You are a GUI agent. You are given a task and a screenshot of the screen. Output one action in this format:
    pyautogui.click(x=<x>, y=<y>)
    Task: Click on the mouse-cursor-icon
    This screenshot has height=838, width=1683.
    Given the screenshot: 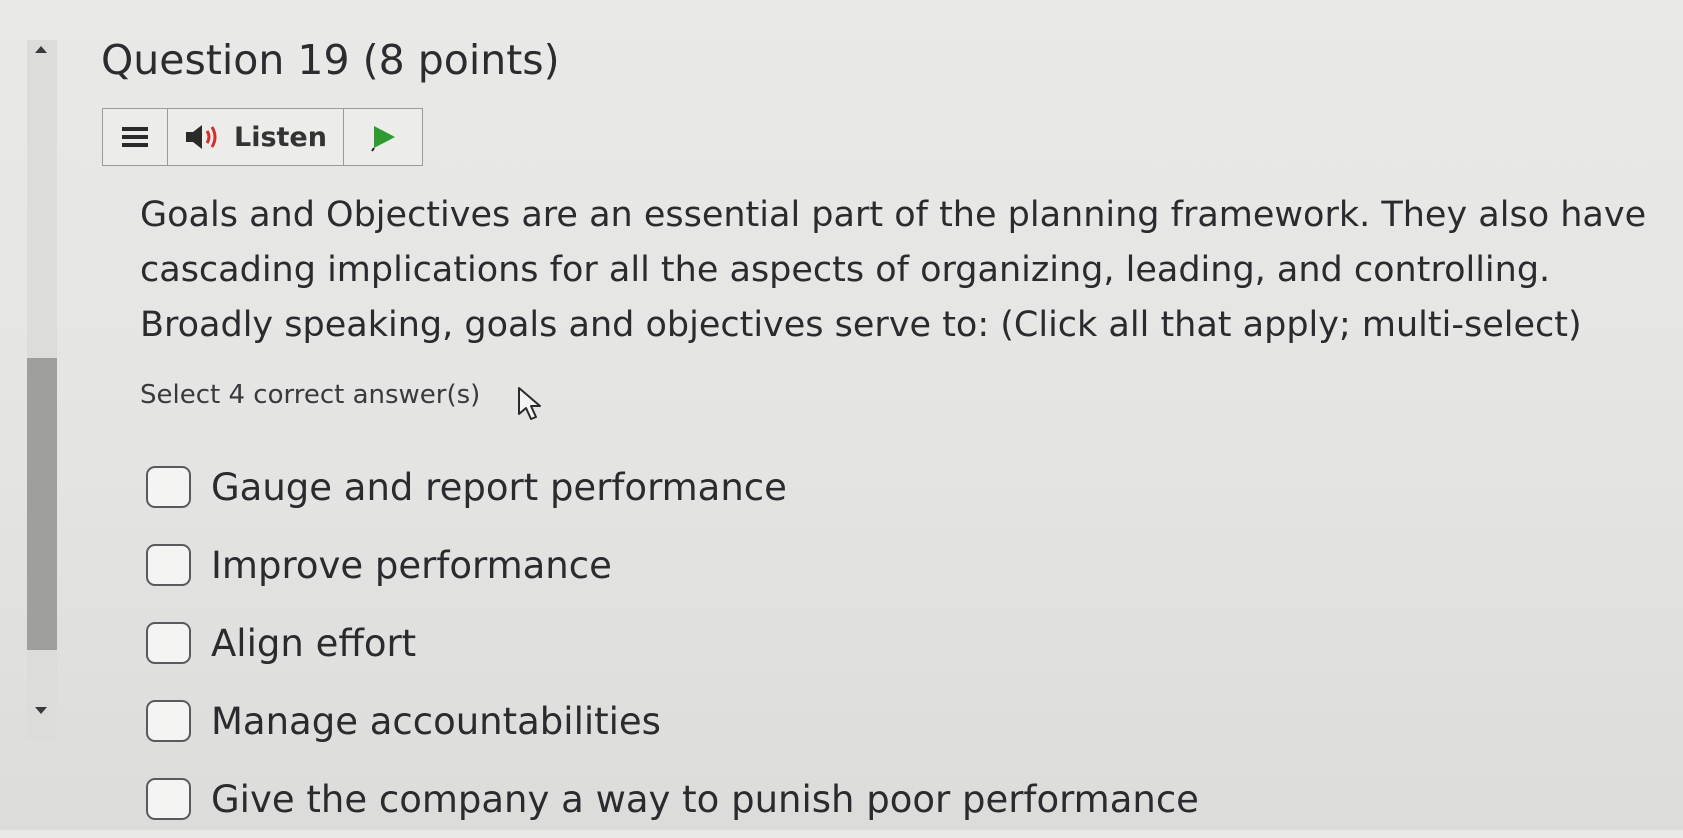 What is the action you would take?
    pyautogui.click(x=529, y=403)
    